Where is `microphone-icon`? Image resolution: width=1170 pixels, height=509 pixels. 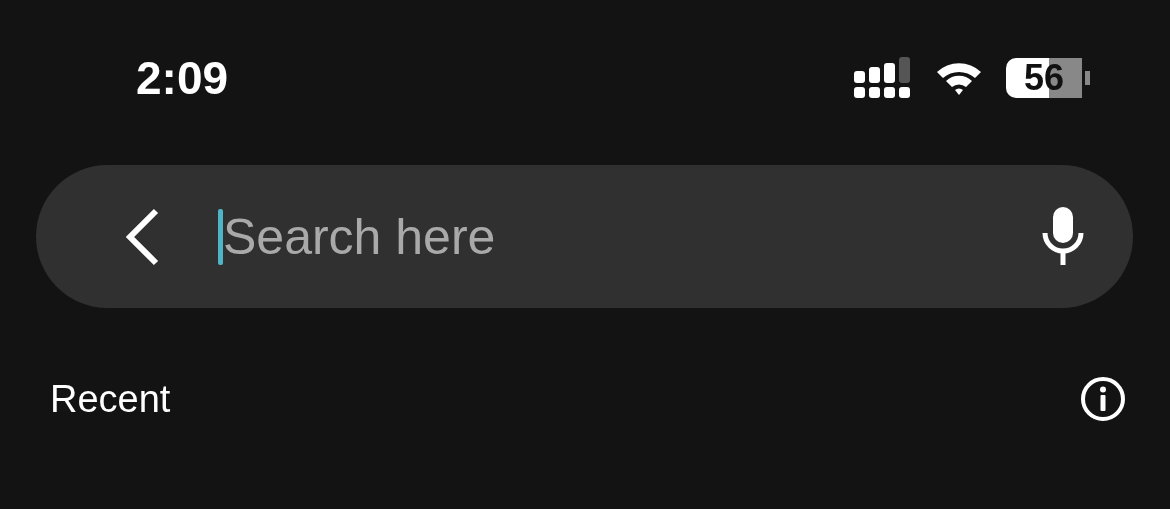 microphone-icon is located at coordinates (1063, 236).